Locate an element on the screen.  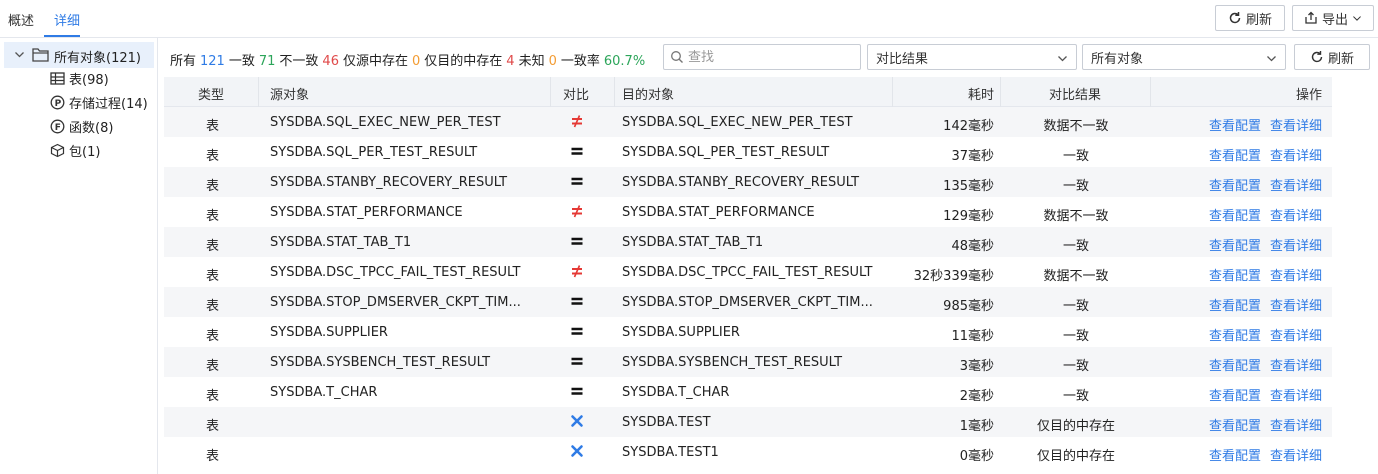
table-icon is located at coordinates (57, 78).